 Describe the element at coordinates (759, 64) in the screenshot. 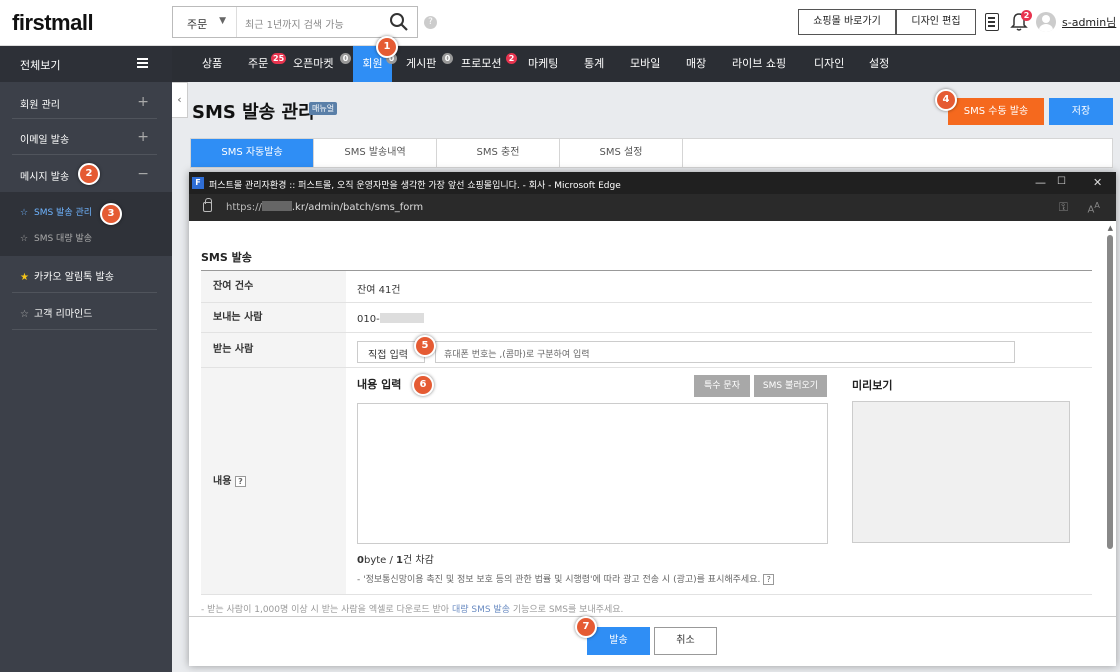

I see `nav-item-live-shopping: 라이브 쇼핑` at that location.